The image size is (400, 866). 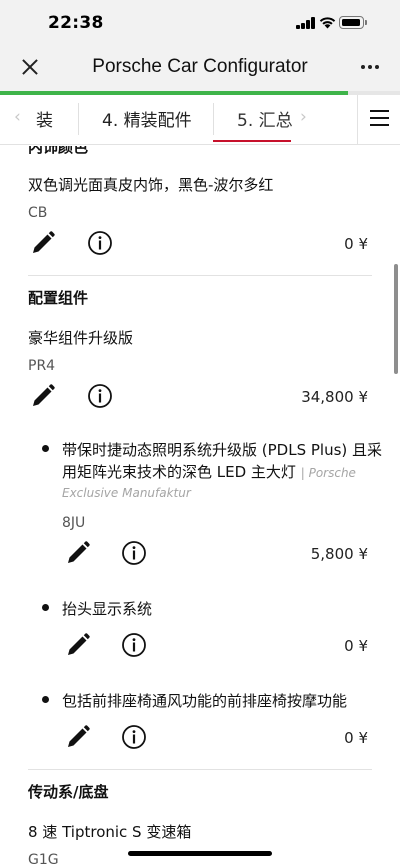 I want to click on section-heading-interior: 内饰颜色, so click(x=58, y=151).